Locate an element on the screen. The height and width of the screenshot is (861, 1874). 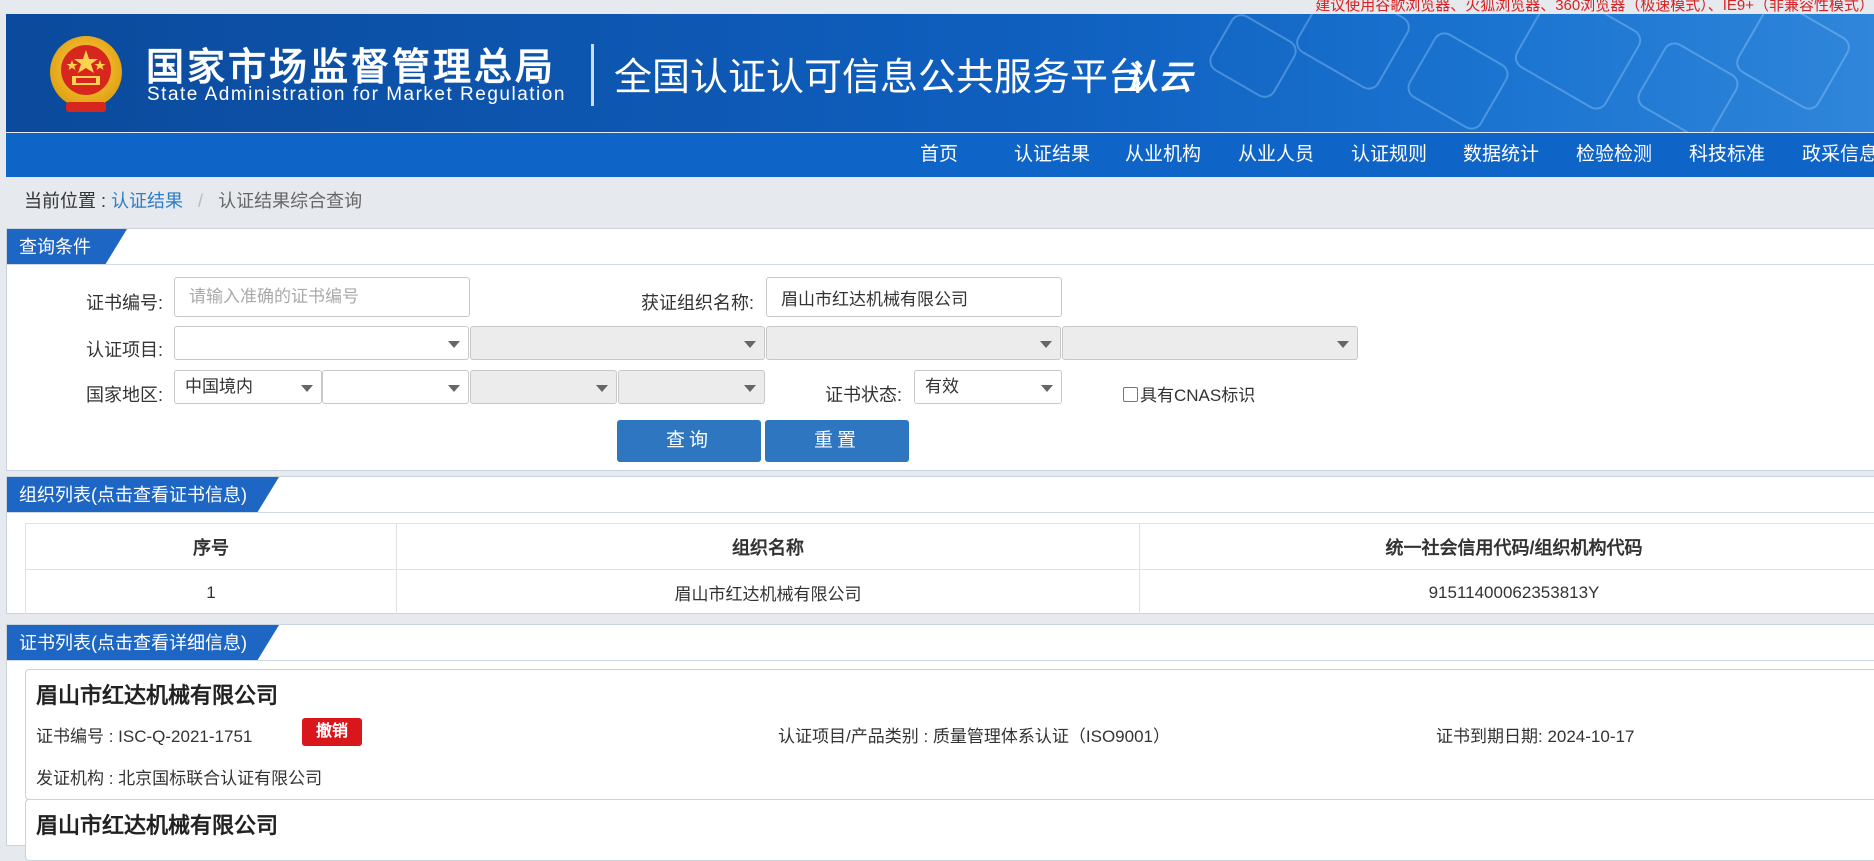
table-row: 1 眉山市红达机械有限公司 91511400062353813Y is located at coordinates (950, 593).